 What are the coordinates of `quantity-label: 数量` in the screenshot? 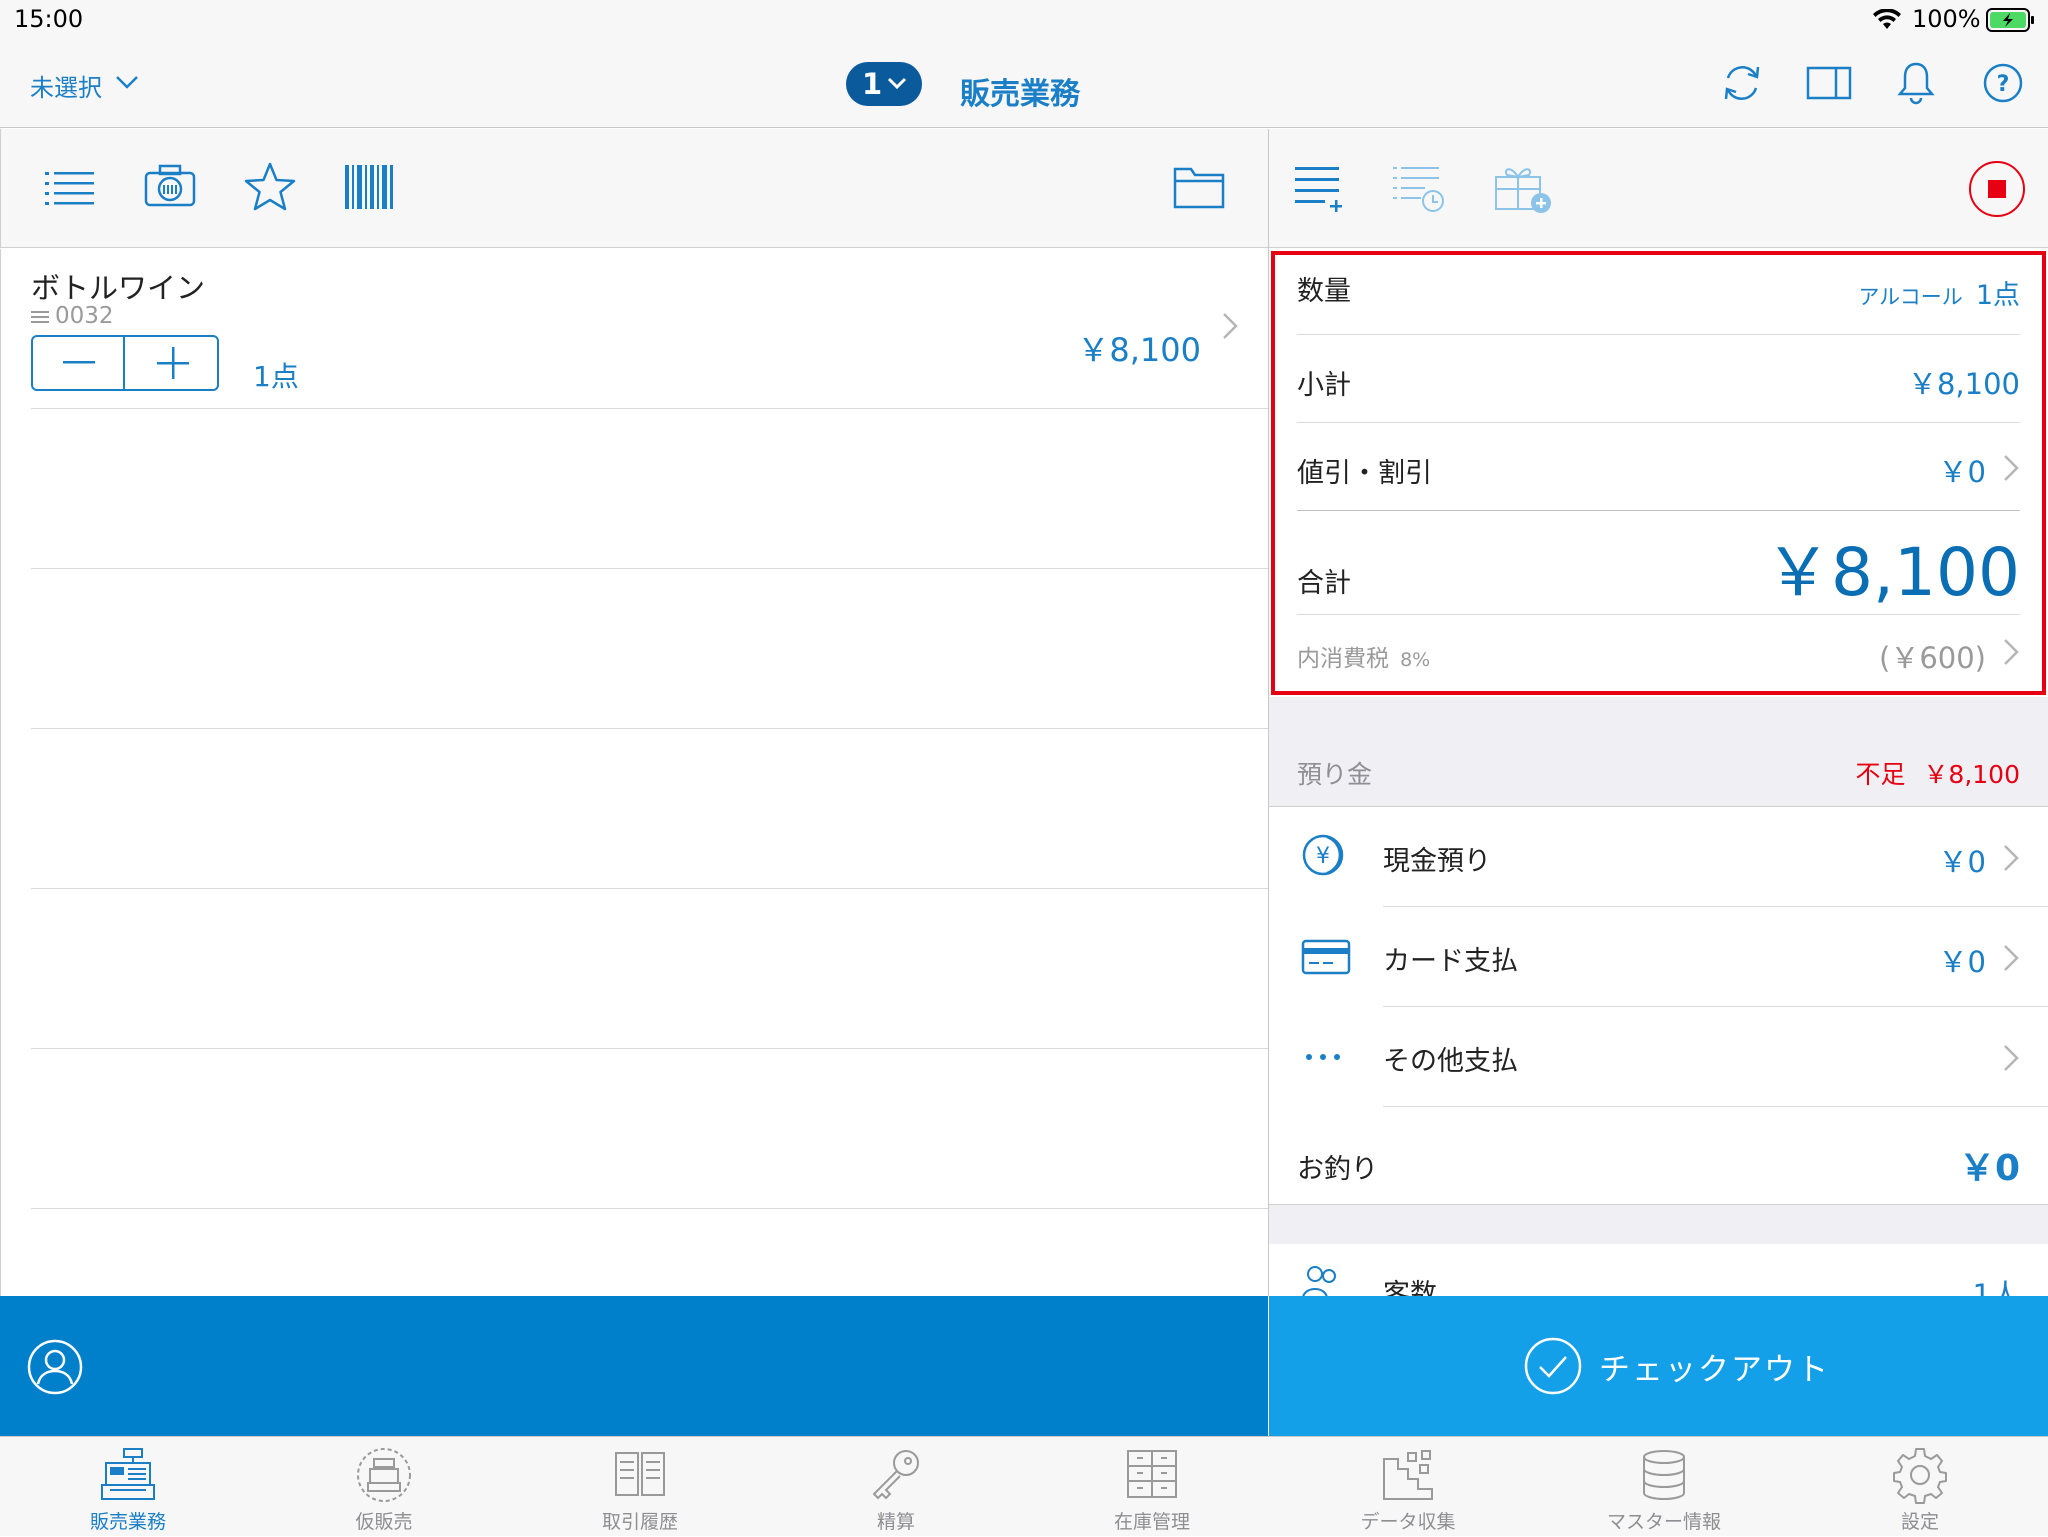 It's located at (1324, 291).